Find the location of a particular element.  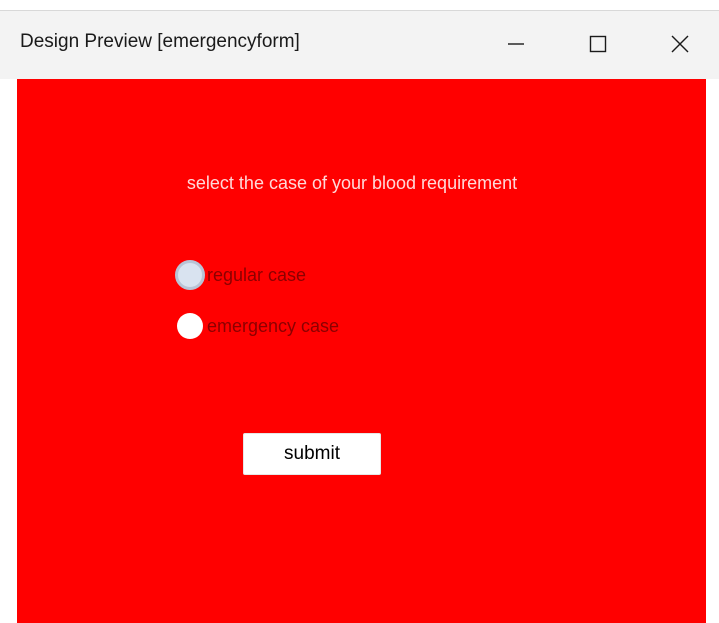

minimize-icon is located at coordinates (516, 44).